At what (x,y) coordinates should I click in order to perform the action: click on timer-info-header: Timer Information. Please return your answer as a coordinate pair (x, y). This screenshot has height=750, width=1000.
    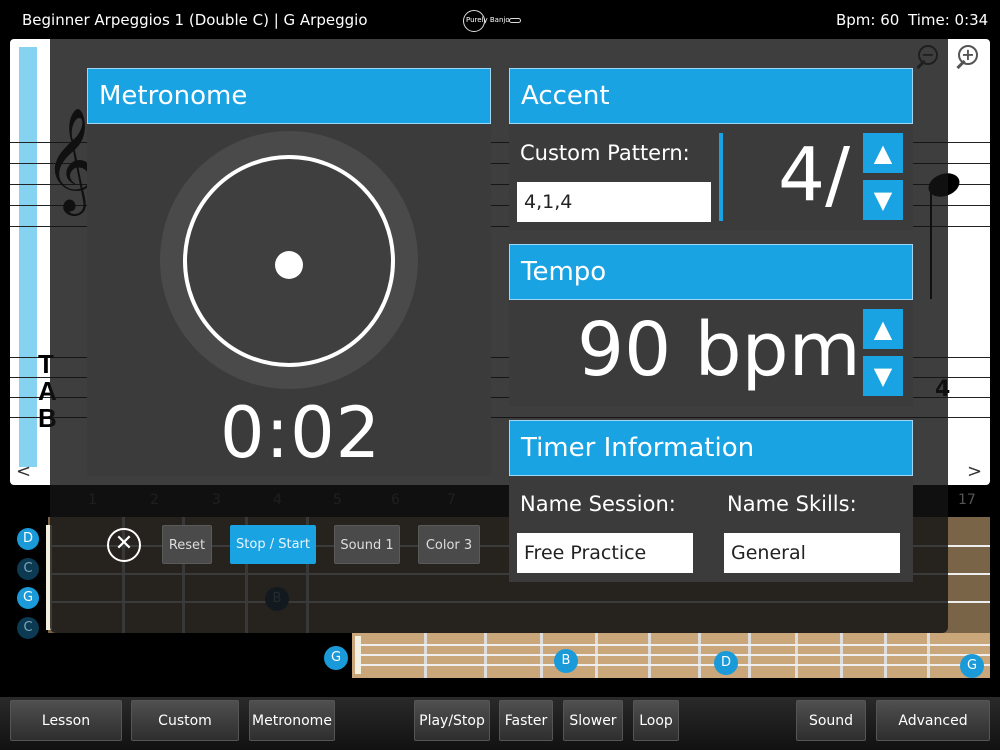
    Looking at the image, I should click on (711, 448).